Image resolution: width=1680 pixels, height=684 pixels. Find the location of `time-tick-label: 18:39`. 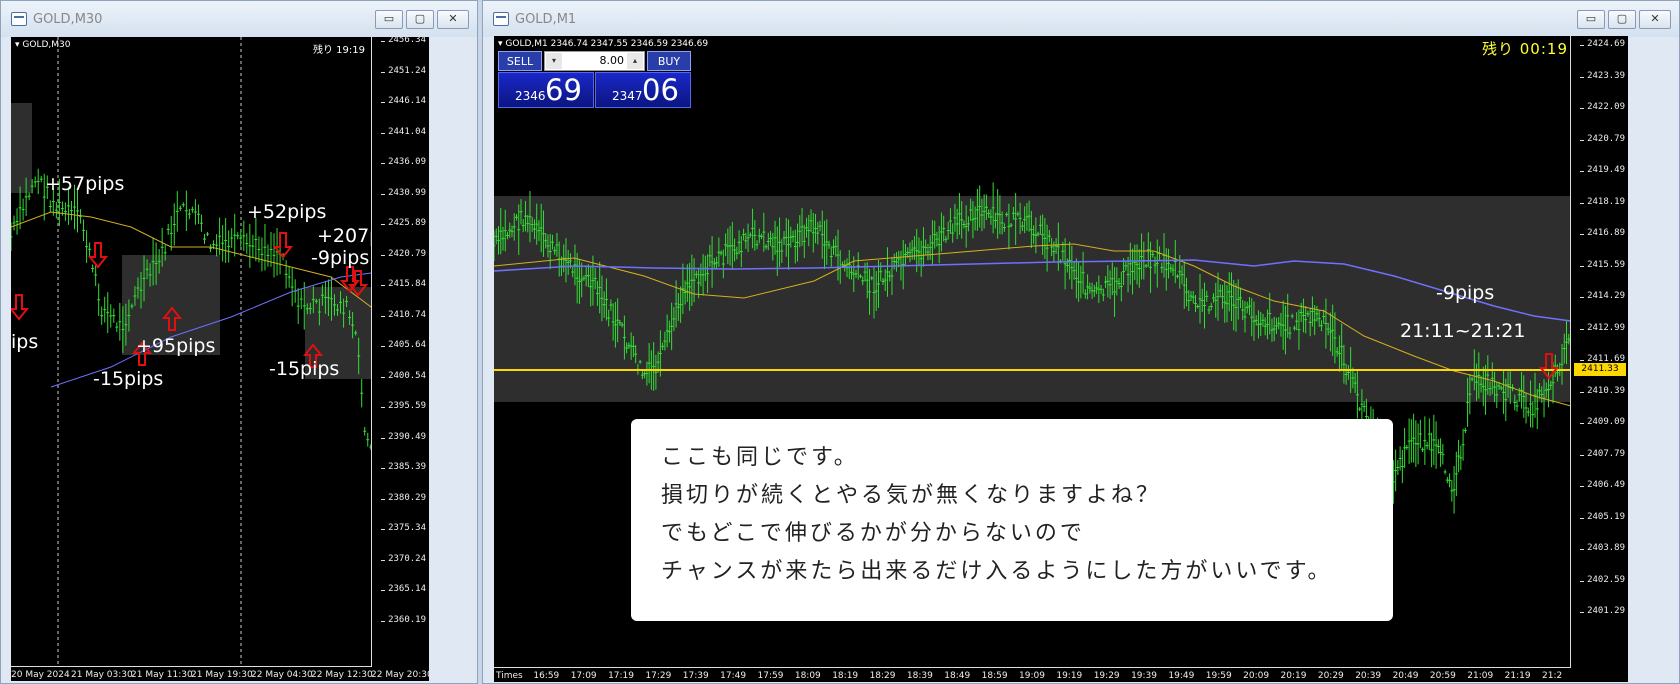

time-tick-label: 18:39 is located at coordinates (919, 676).